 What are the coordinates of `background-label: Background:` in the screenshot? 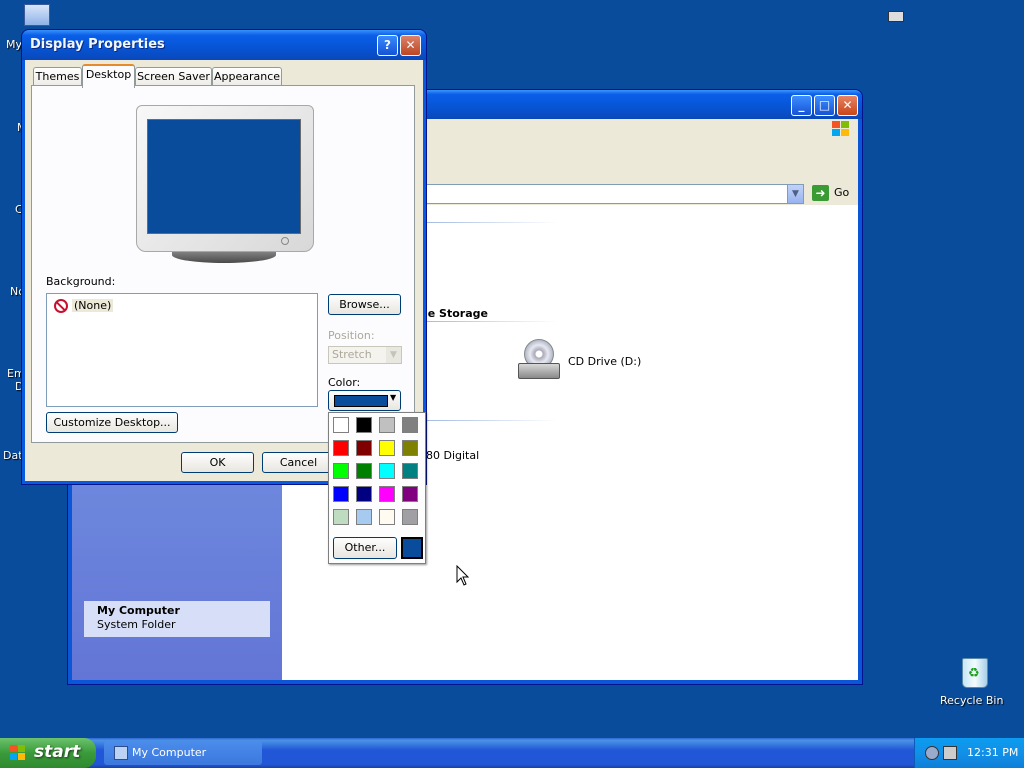 It's located at (81, 281).